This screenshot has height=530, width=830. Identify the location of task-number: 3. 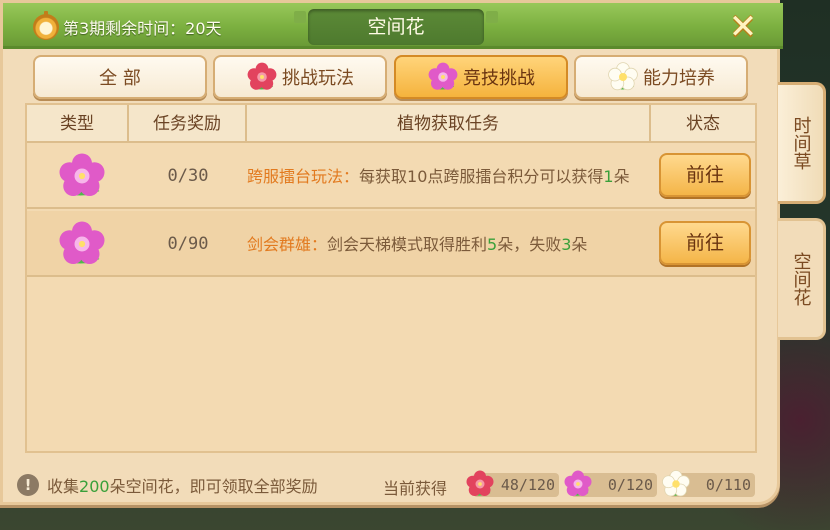
(566, 244).